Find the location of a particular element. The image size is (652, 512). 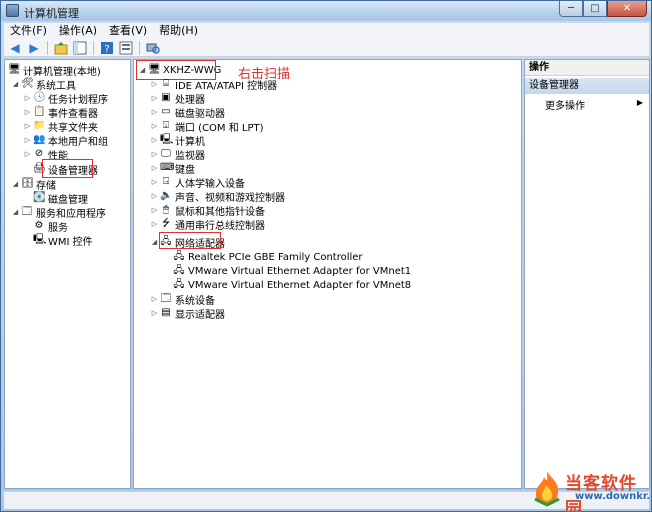

device-category: ▷ ▤ 显示适配器 is located at coordinates (187, 313).